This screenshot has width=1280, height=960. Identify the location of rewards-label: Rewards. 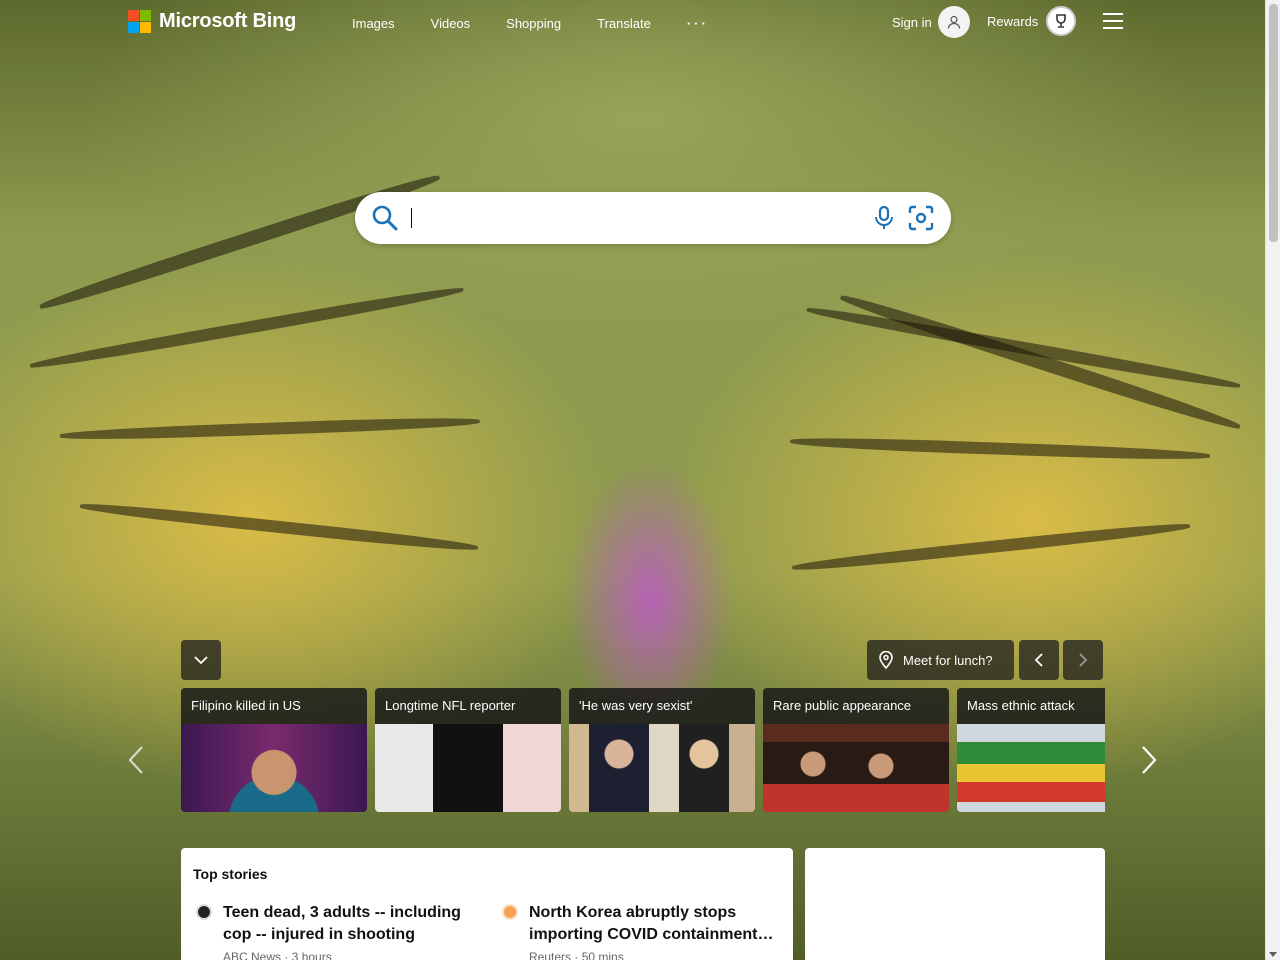
(1013, 21).